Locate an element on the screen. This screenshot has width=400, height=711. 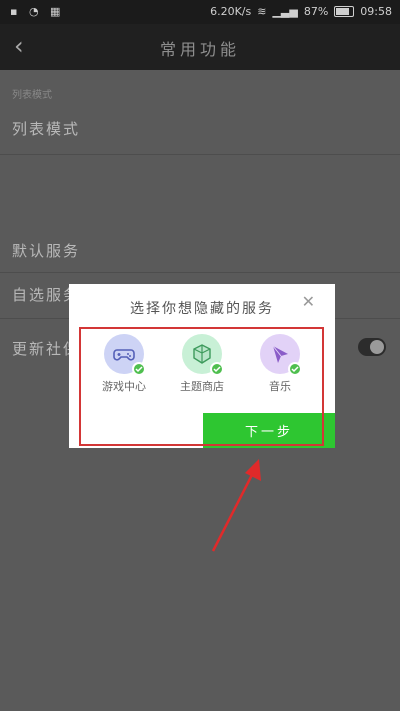
title-bar: ‹ 常用功能 is located at coordinates (200, 47).